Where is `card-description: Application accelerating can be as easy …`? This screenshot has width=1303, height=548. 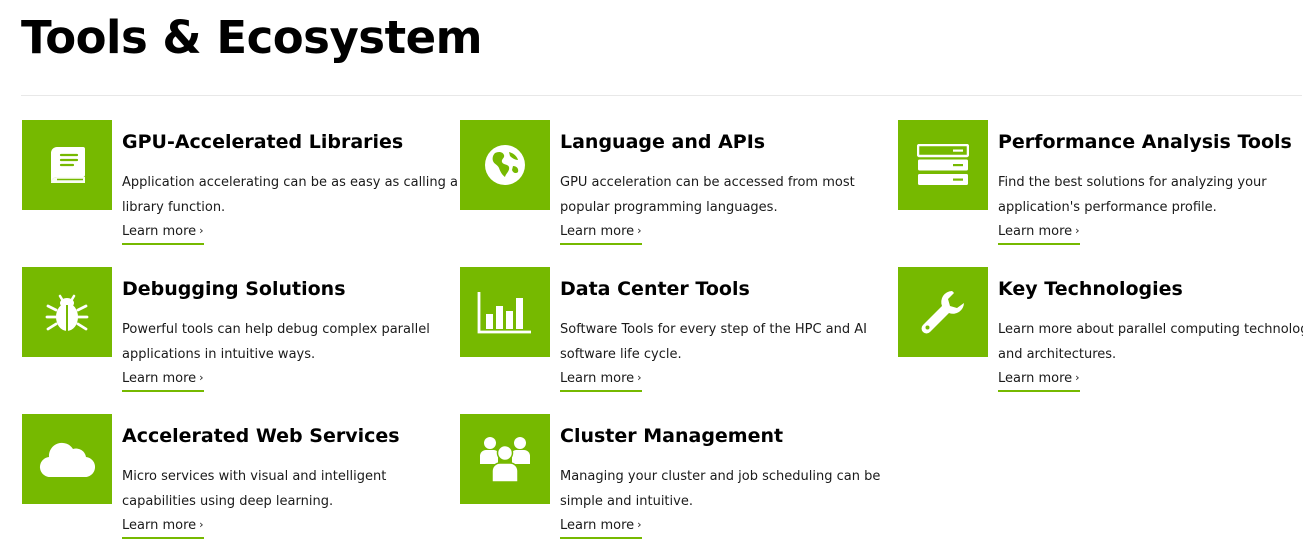
card-description: Application accelerating can be as easy … is located at coordinates (290, 195).